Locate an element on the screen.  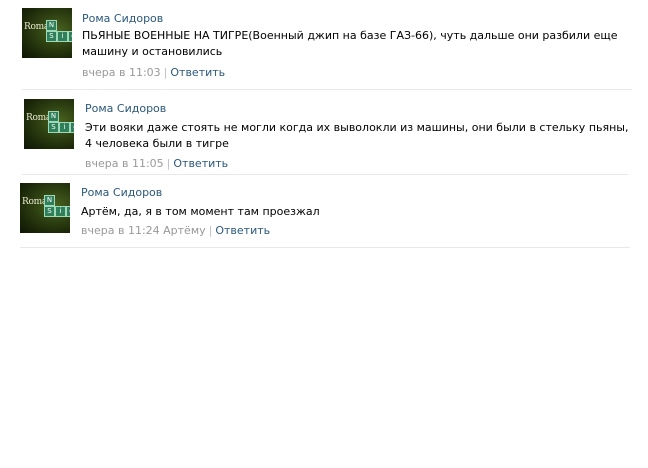
comment-meta: вчера в 11:24 Артёму | Ответить is located at coordinates (175, 230).